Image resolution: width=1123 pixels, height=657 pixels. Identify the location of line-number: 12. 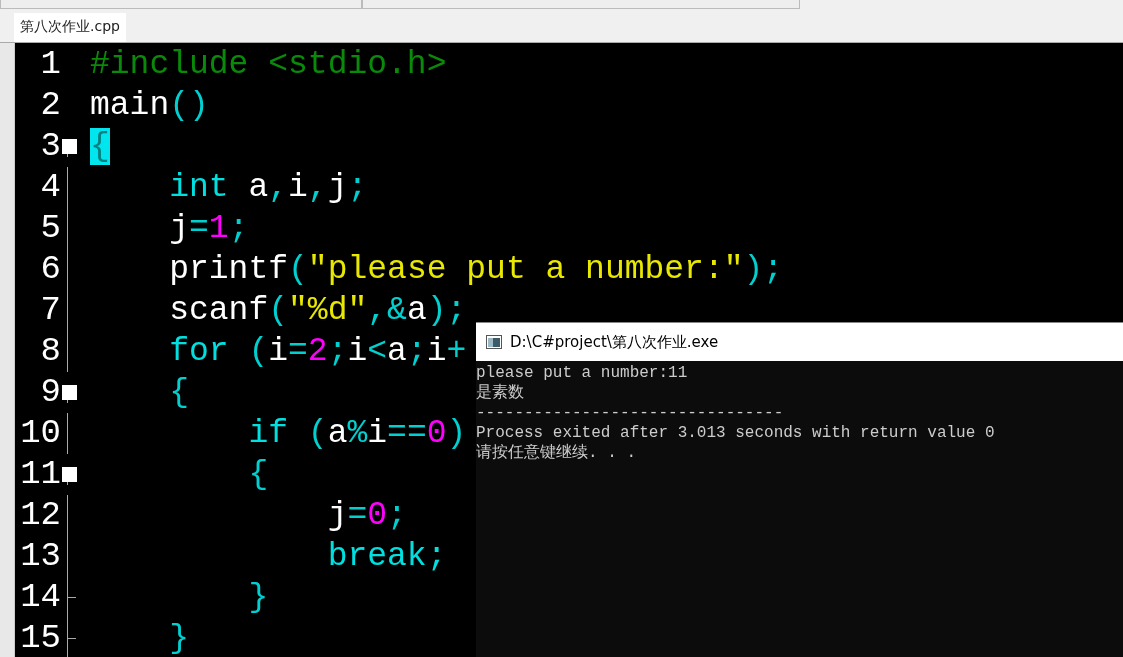
(40, 515).